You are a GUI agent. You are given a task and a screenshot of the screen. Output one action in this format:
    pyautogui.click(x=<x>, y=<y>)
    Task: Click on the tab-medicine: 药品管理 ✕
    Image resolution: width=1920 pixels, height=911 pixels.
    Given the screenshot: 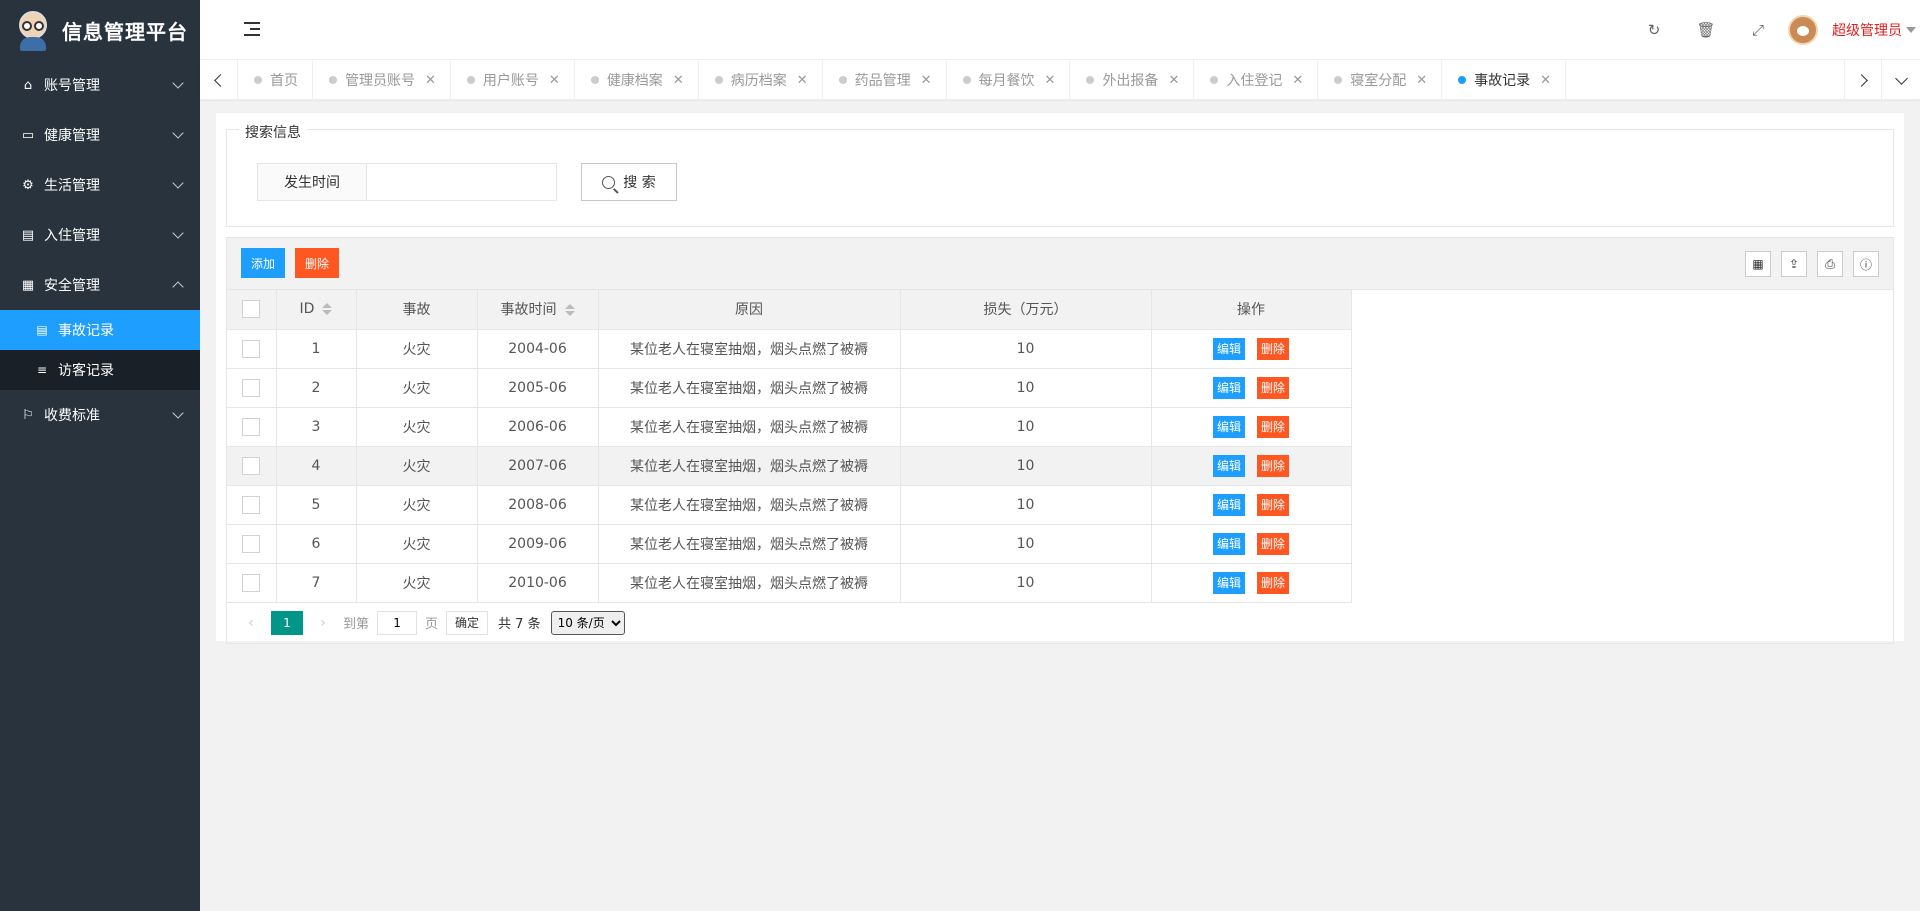 What is the action you would take?
    pyautogui.click(x=885, y=80)
    